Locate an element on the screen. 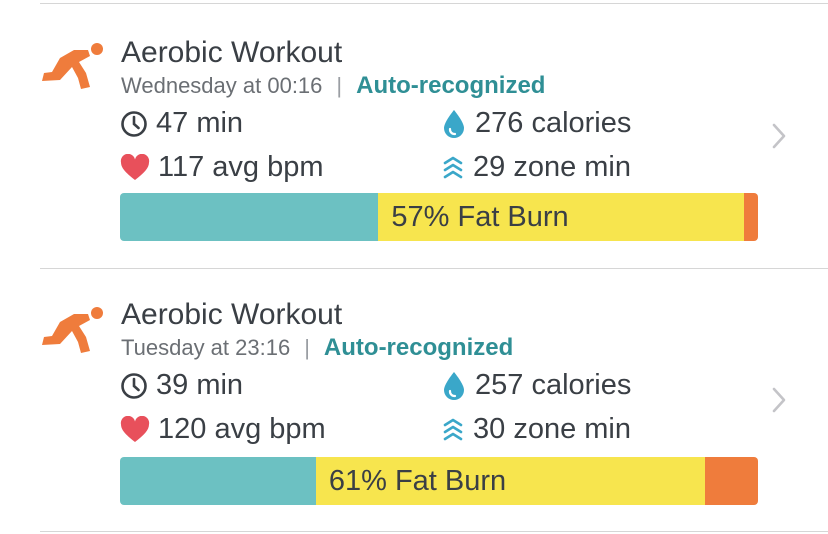  heart-zone-bar: 61% Fat Burn is located at coordinates (439, 481).